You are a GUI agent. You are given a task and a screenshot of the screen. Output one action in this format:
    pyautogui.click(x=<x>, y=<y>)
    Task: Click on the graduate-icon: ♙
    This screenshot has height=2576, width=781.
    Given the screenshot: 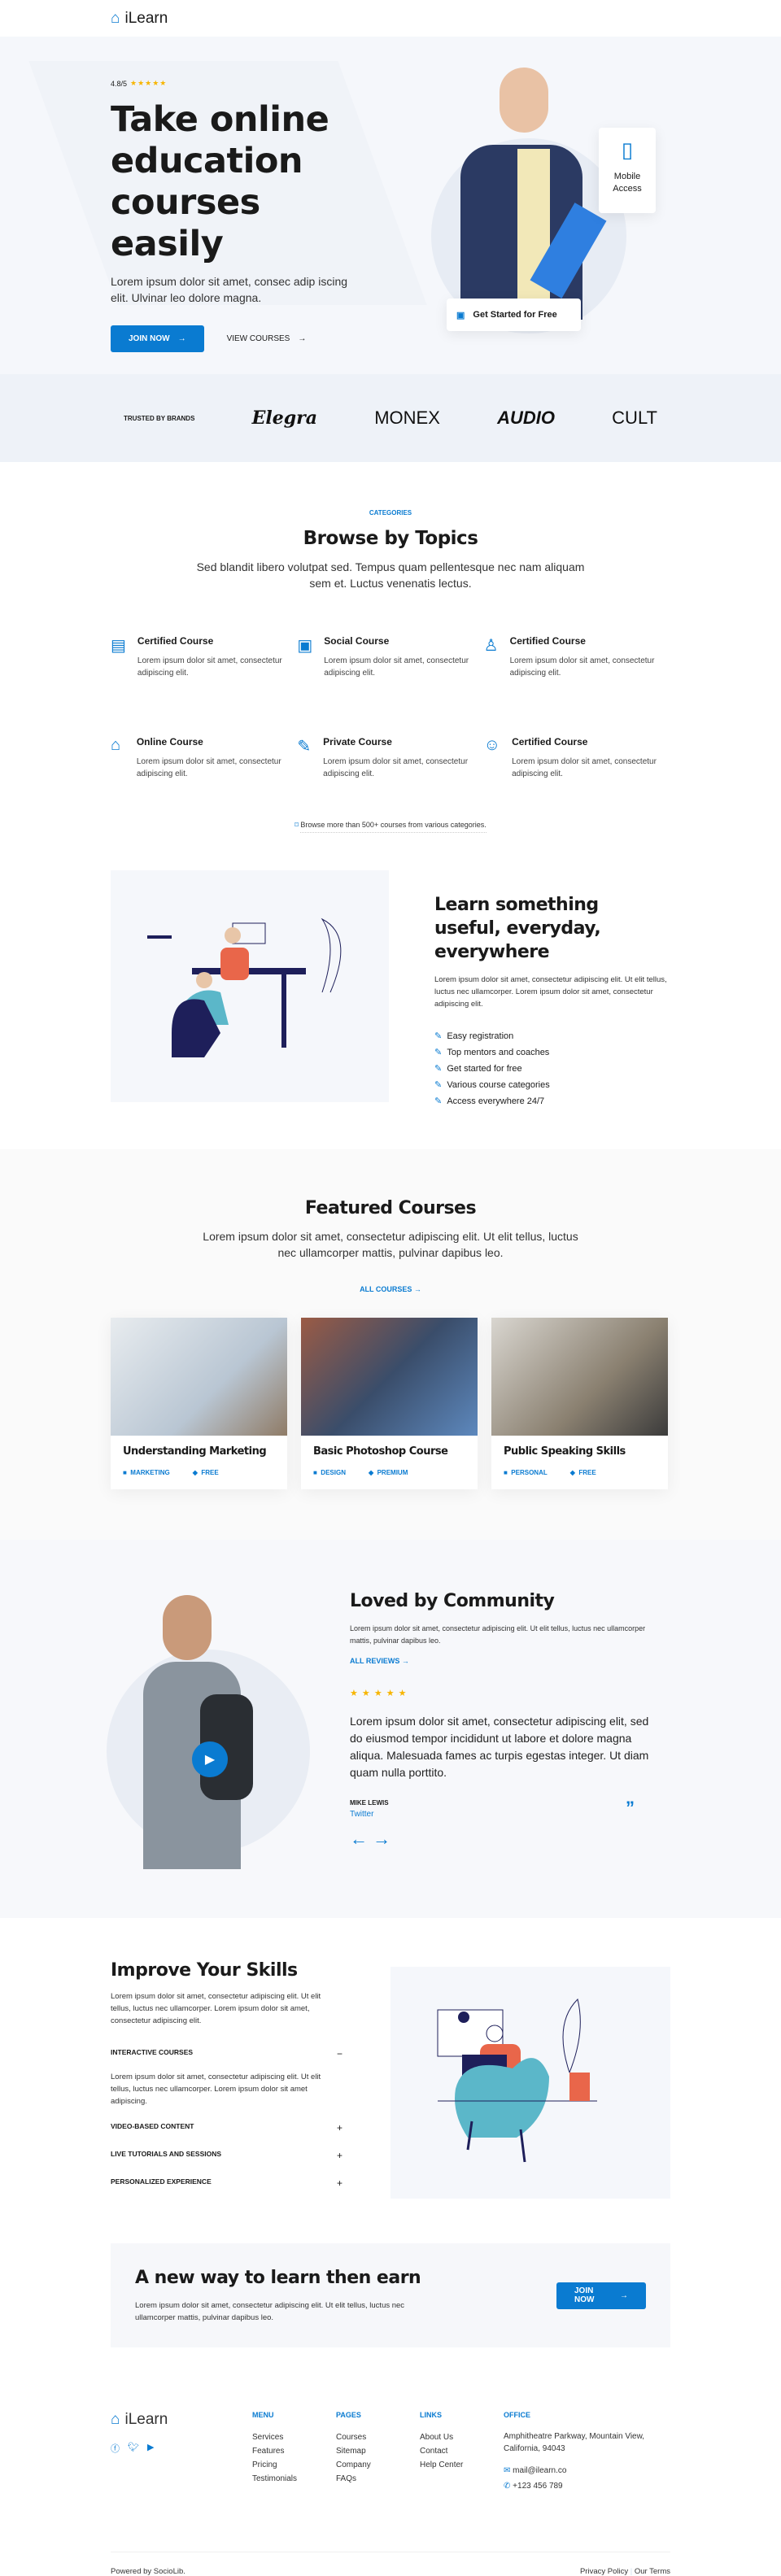 What is the action you would take?
    pyautogui.click(x=491, y=646)
    